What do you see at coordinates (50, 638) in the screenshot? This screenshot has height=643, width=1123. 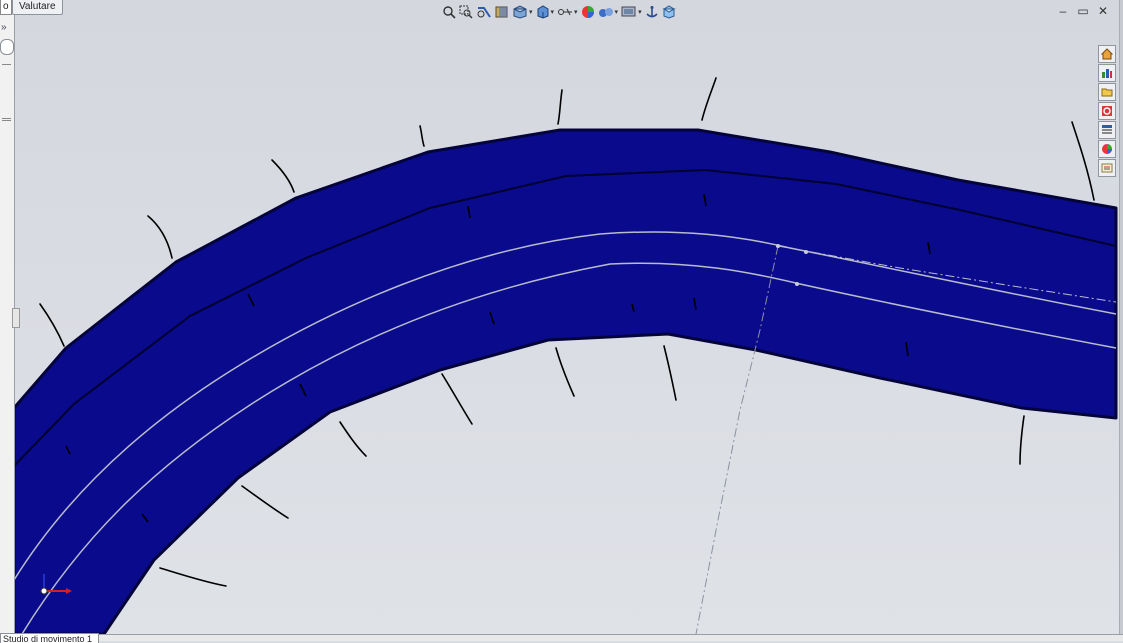 I see `tab-motion-study: Studio di movimento 1` at bounding box center [50, 638].